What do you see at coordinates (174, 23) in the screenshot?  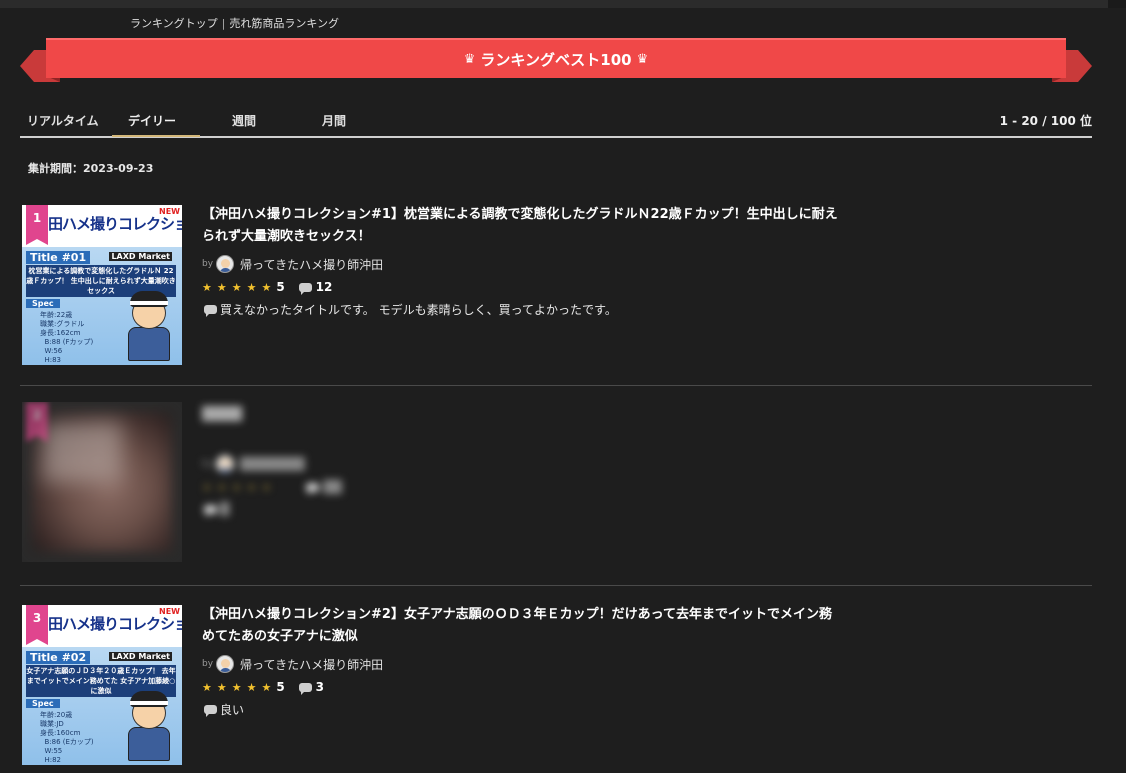 I see `breadcrumb-ranking-top: ランキングトップ` at bounding box center [174, 23].